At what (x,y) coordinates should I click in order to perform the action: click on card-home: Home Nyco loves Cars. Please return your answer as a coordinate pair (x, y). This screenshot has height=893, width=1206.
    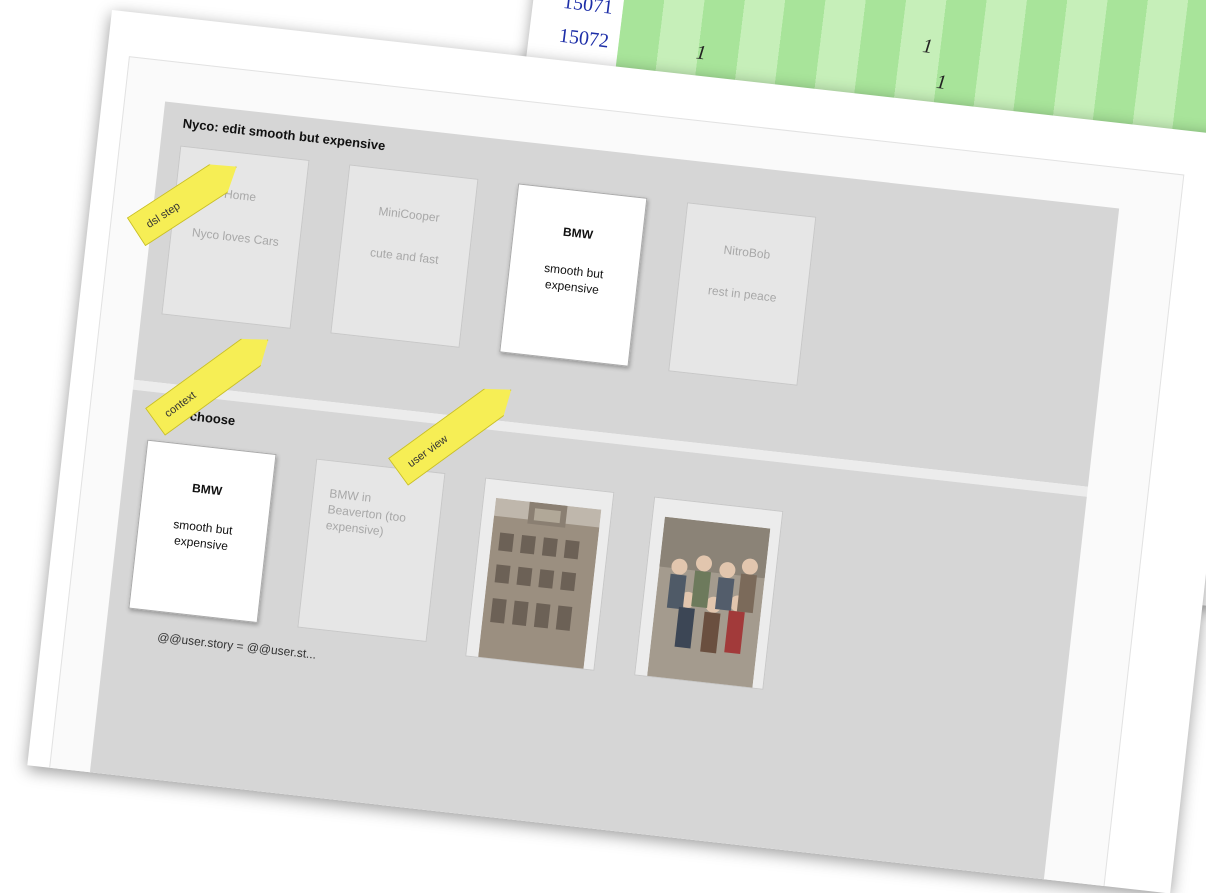
    Looking at the image, I should click on (235, 237).